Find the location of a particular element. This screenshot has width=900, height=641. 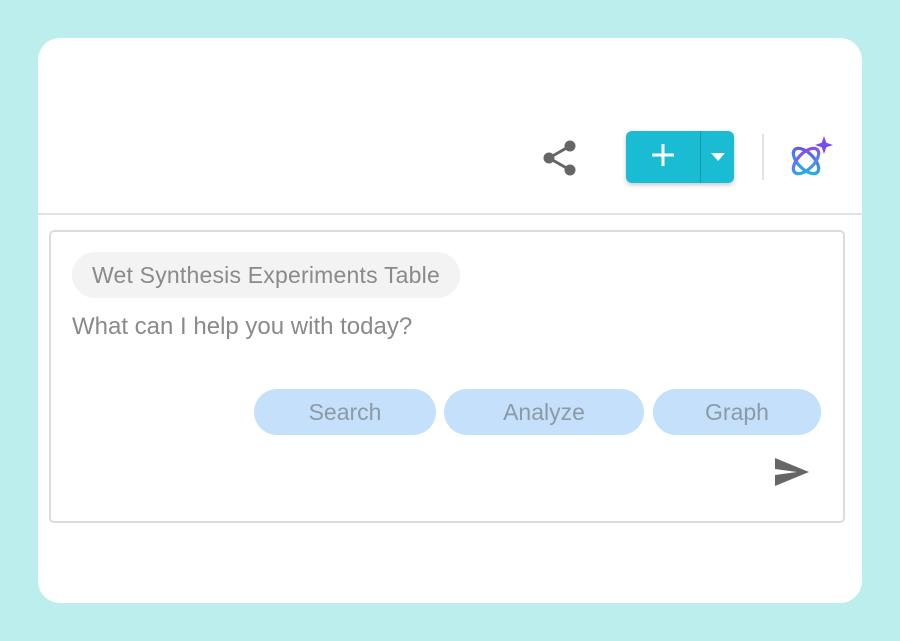

caret-down-icon is located at coordinates (717, 157).